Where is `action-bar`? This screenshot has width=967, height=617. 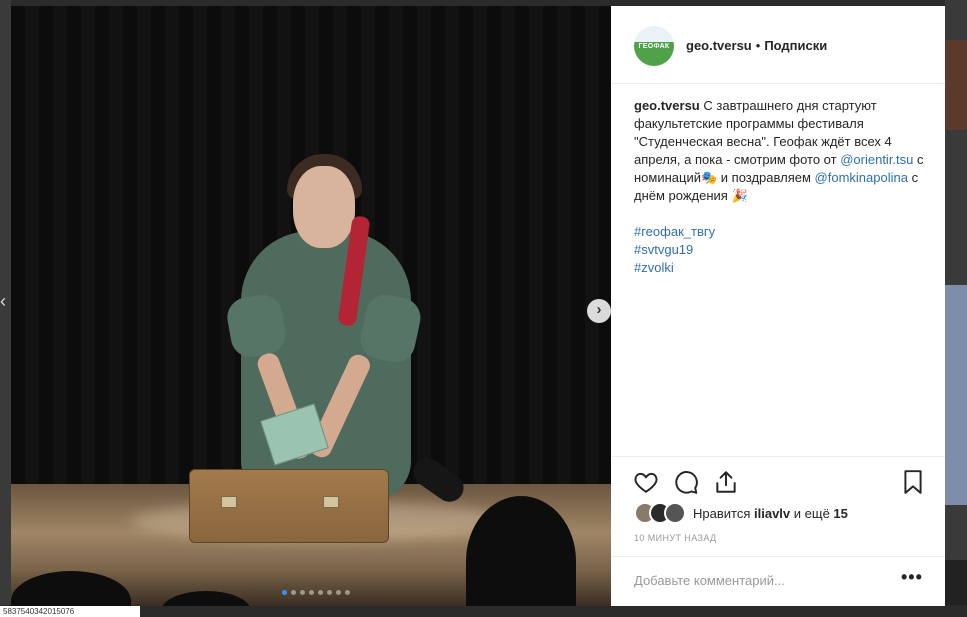 action-bar is located at coordinates (778, 476).